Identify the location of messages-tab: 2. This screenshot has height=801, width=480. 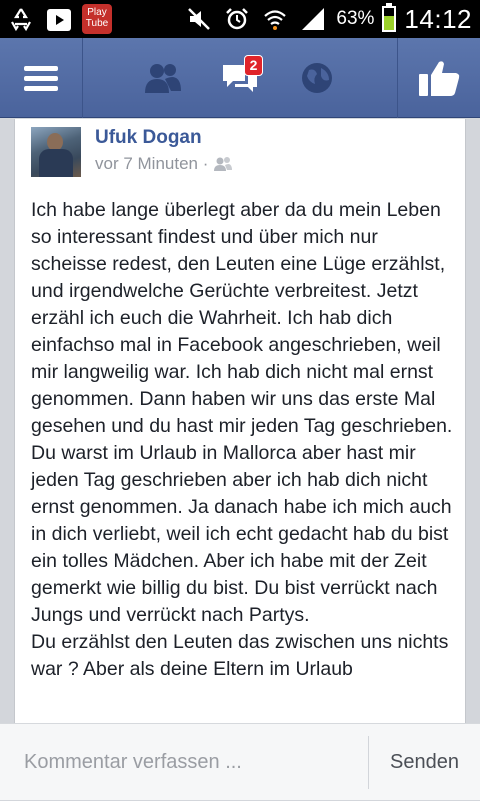
(240, 78).